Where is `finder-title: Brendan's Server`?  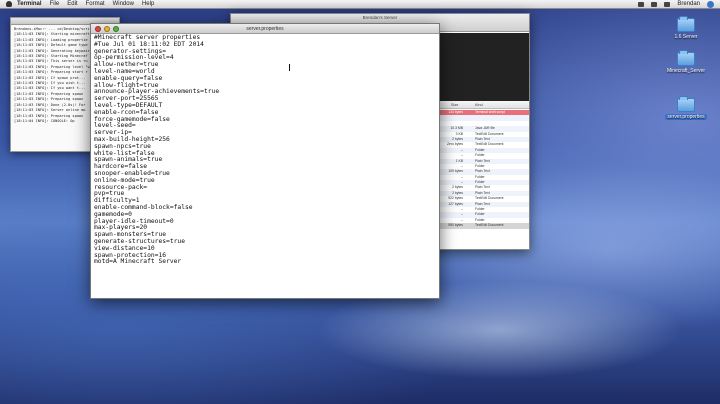 finder-title: Brendan's Server is located at coordinates (380, 17).